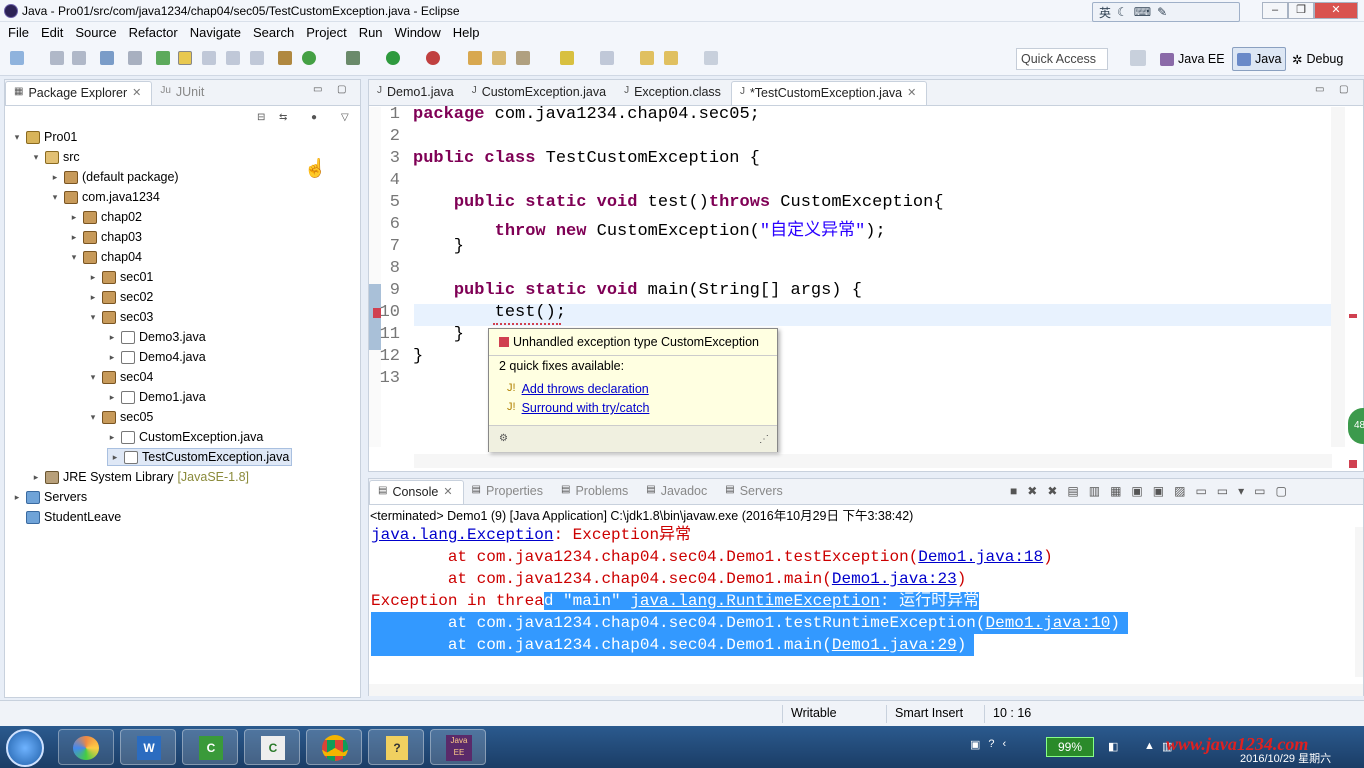  Describe the element at coordinates (523, 58) in the screenshot. I see `edit-icon` at that location.